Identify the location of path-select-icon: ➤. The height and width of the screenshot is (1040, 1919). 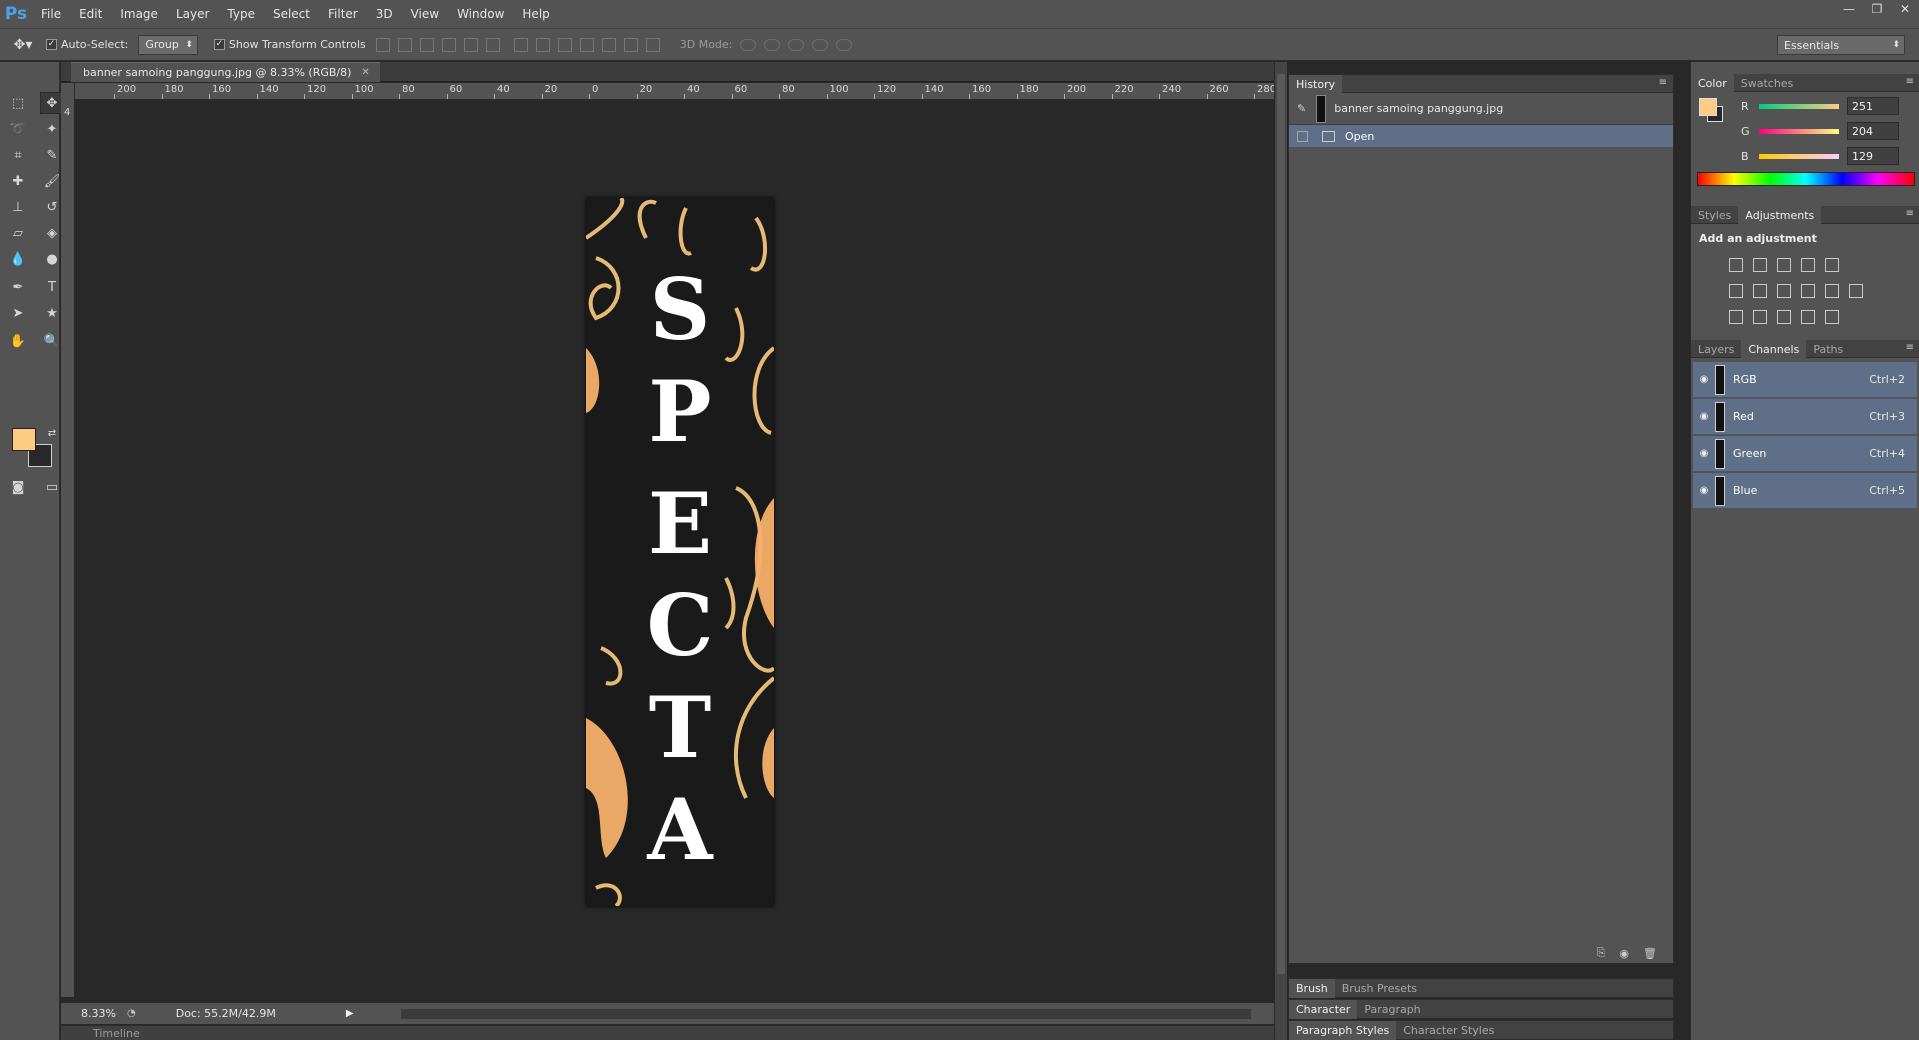
(18, 313).